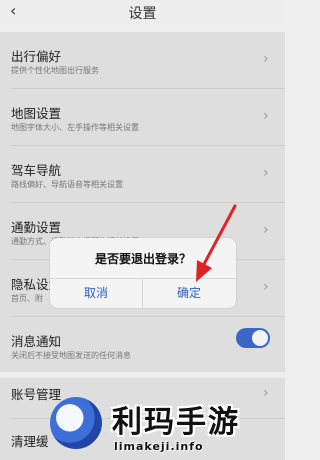 The height and width of the screenshot is (460, 320). I want to click on page-title: 设置, so click(142, 14).